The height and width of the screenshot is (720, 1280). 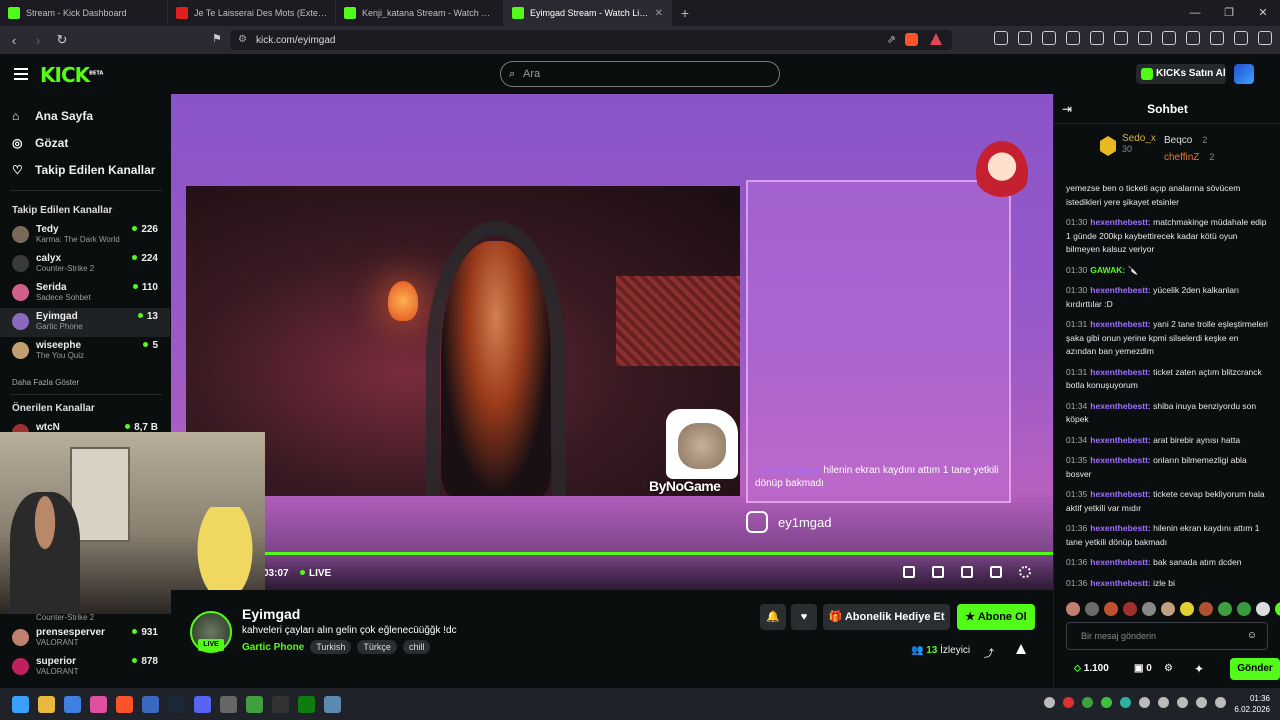 What do you see at coordinates (1181, 74) in the screenshot?
I see `buy-kicks-button: KICKs Satın Al` at bounding box center [1181, 74].